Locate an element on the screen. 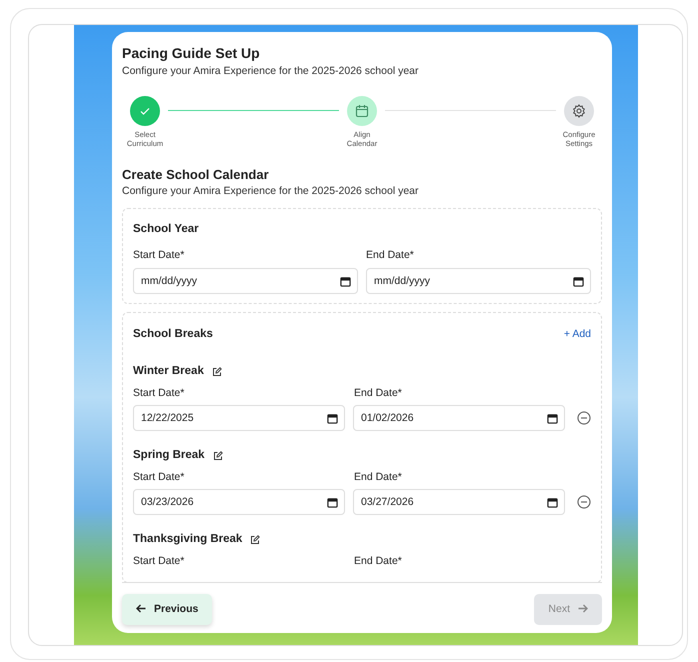 The image size is (698, 662). date-field: 03/23/2026 is located at coordinates (239, 502).